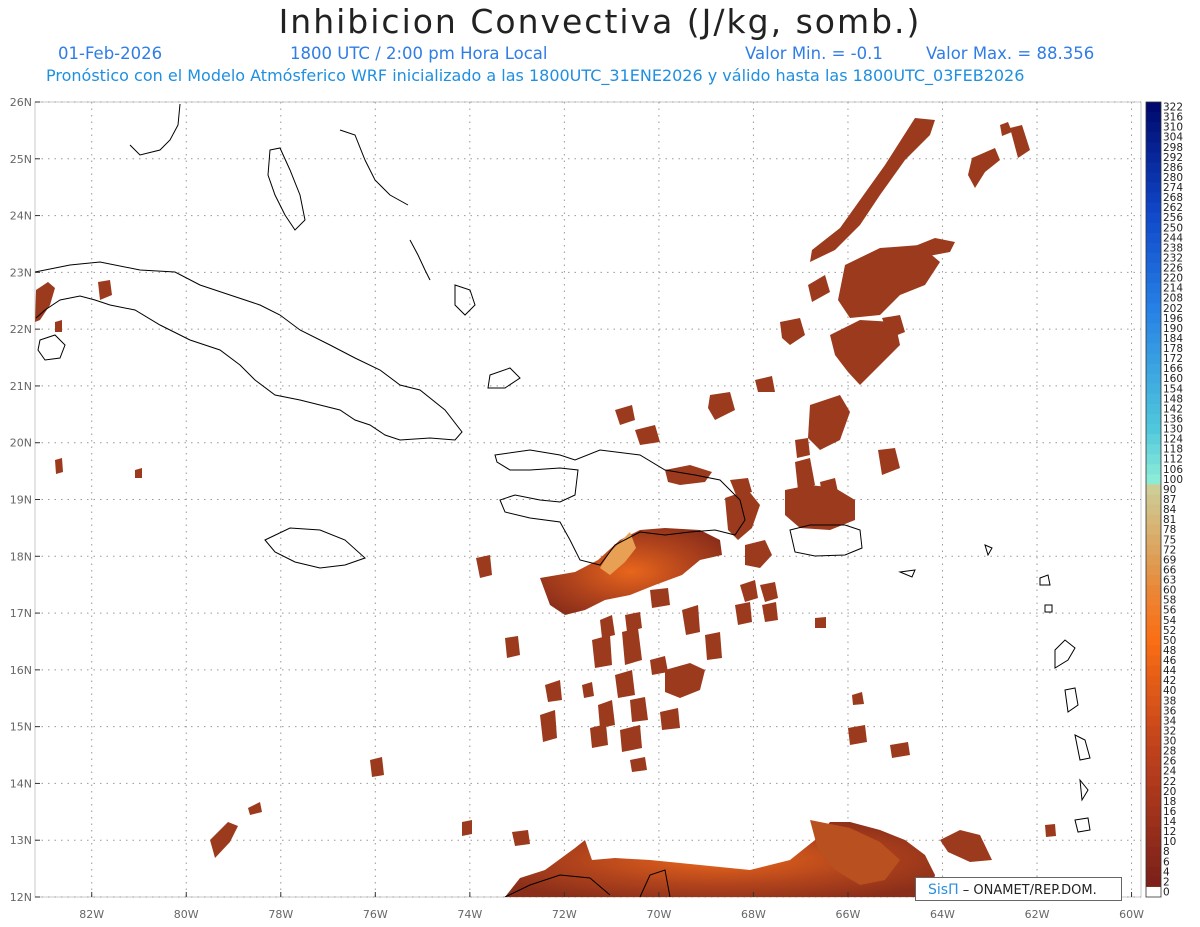 The image size is (1200, 927). I want to click on lat-label: 19N, so click(21, 500).